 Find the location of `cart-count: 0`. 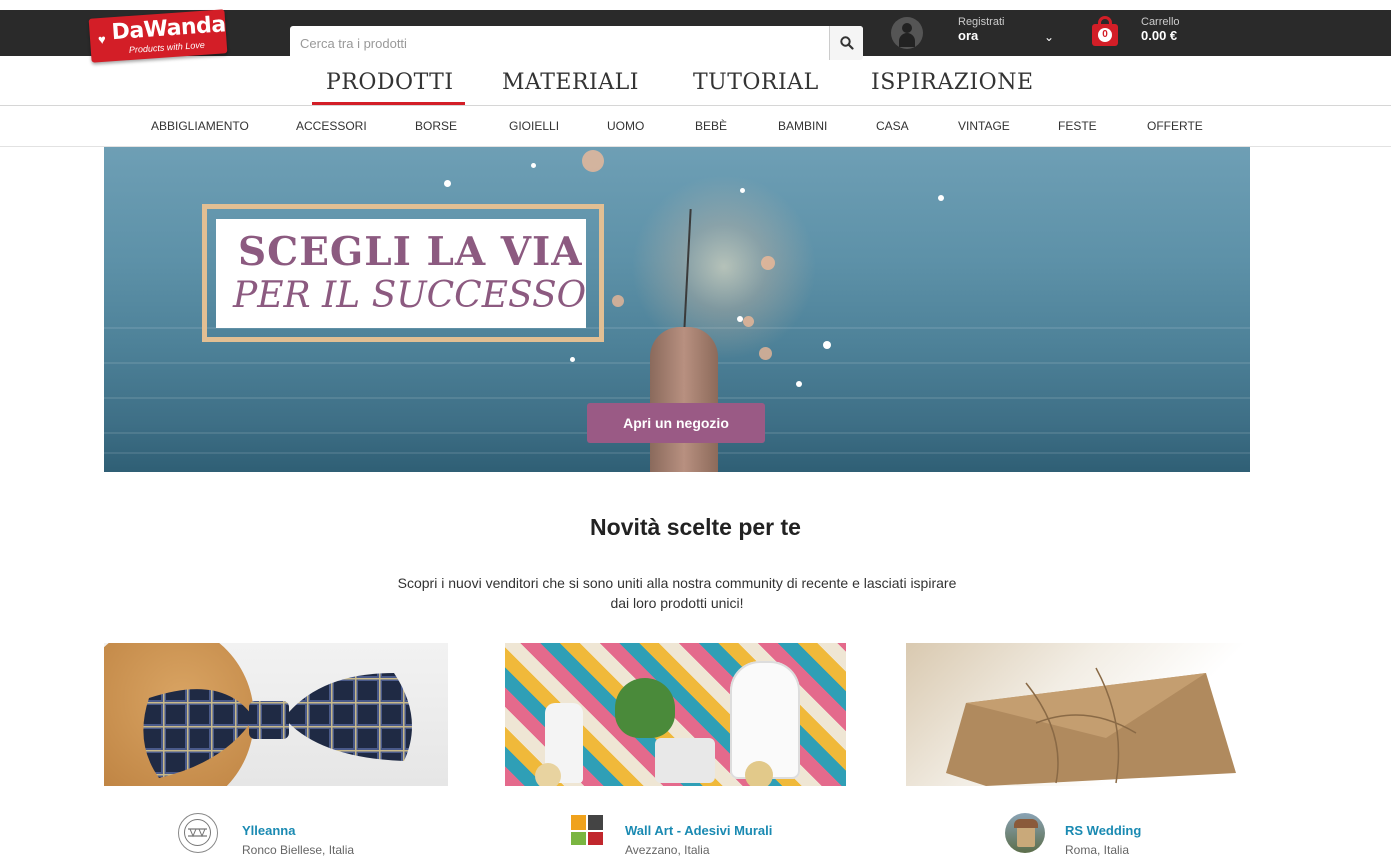

cart-count: 0 is located at coordinates (1105, 35).